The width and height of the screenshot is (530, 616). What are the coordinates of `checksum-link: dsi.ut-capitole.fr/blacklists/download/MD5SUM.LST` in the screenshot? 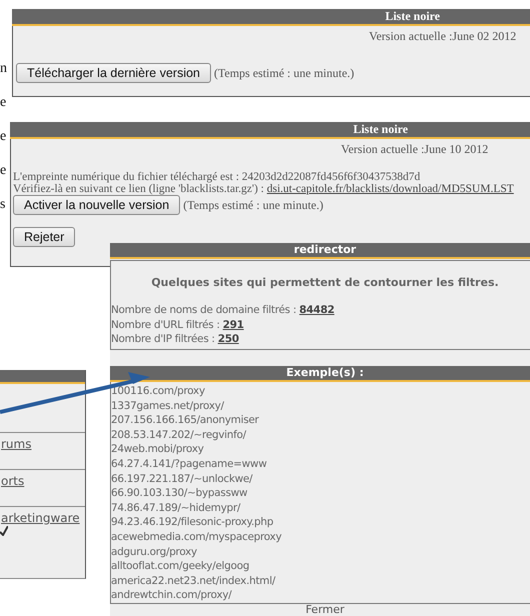 It's located at (390, 189).